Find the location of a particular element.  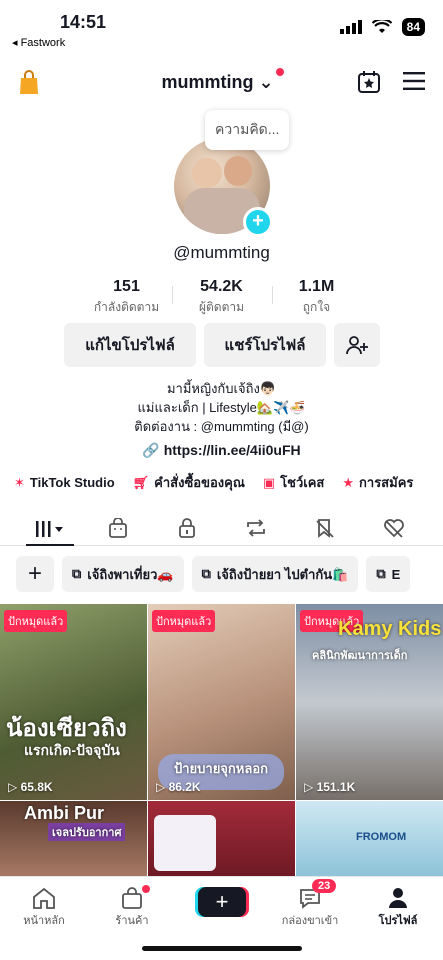

wifi-icon is located at coordinates (381, 26).